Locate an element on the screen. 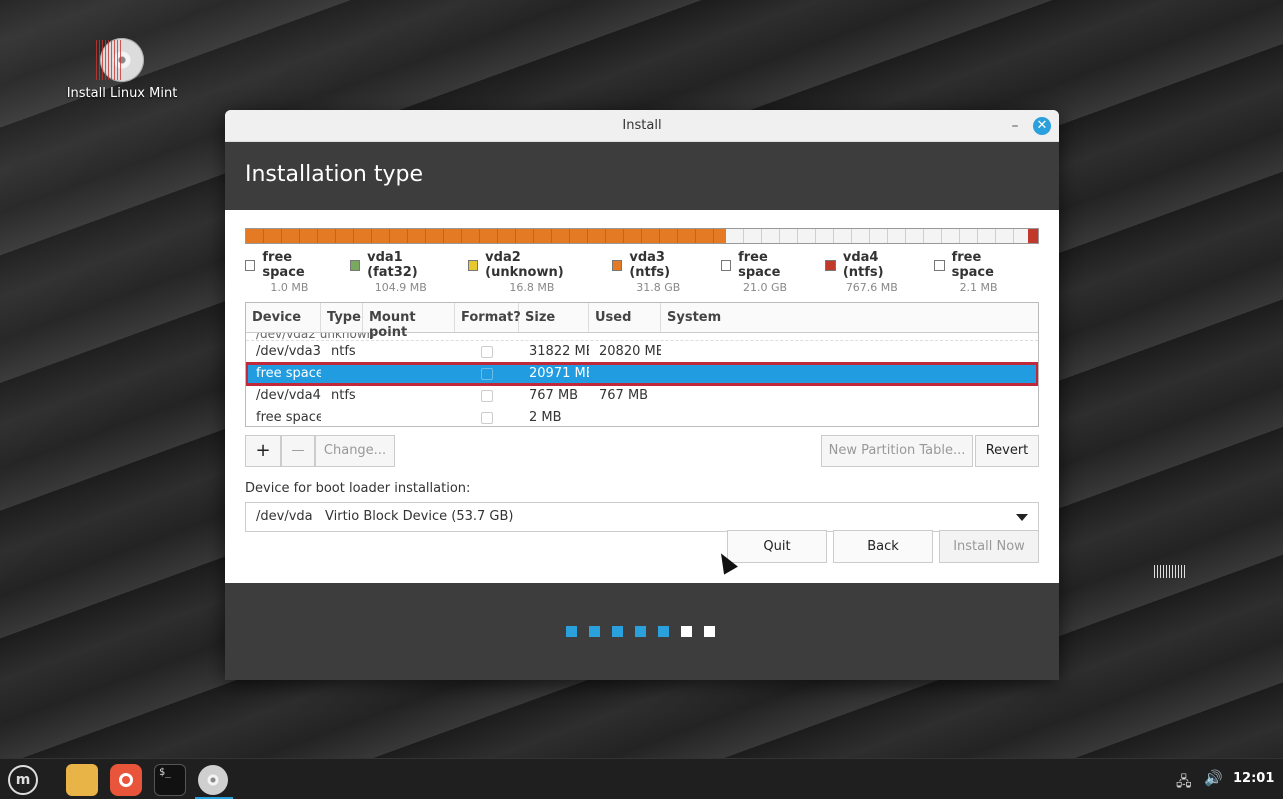  bootloader-label: Device for boot loader installation: is located at coordinates (358, 488).